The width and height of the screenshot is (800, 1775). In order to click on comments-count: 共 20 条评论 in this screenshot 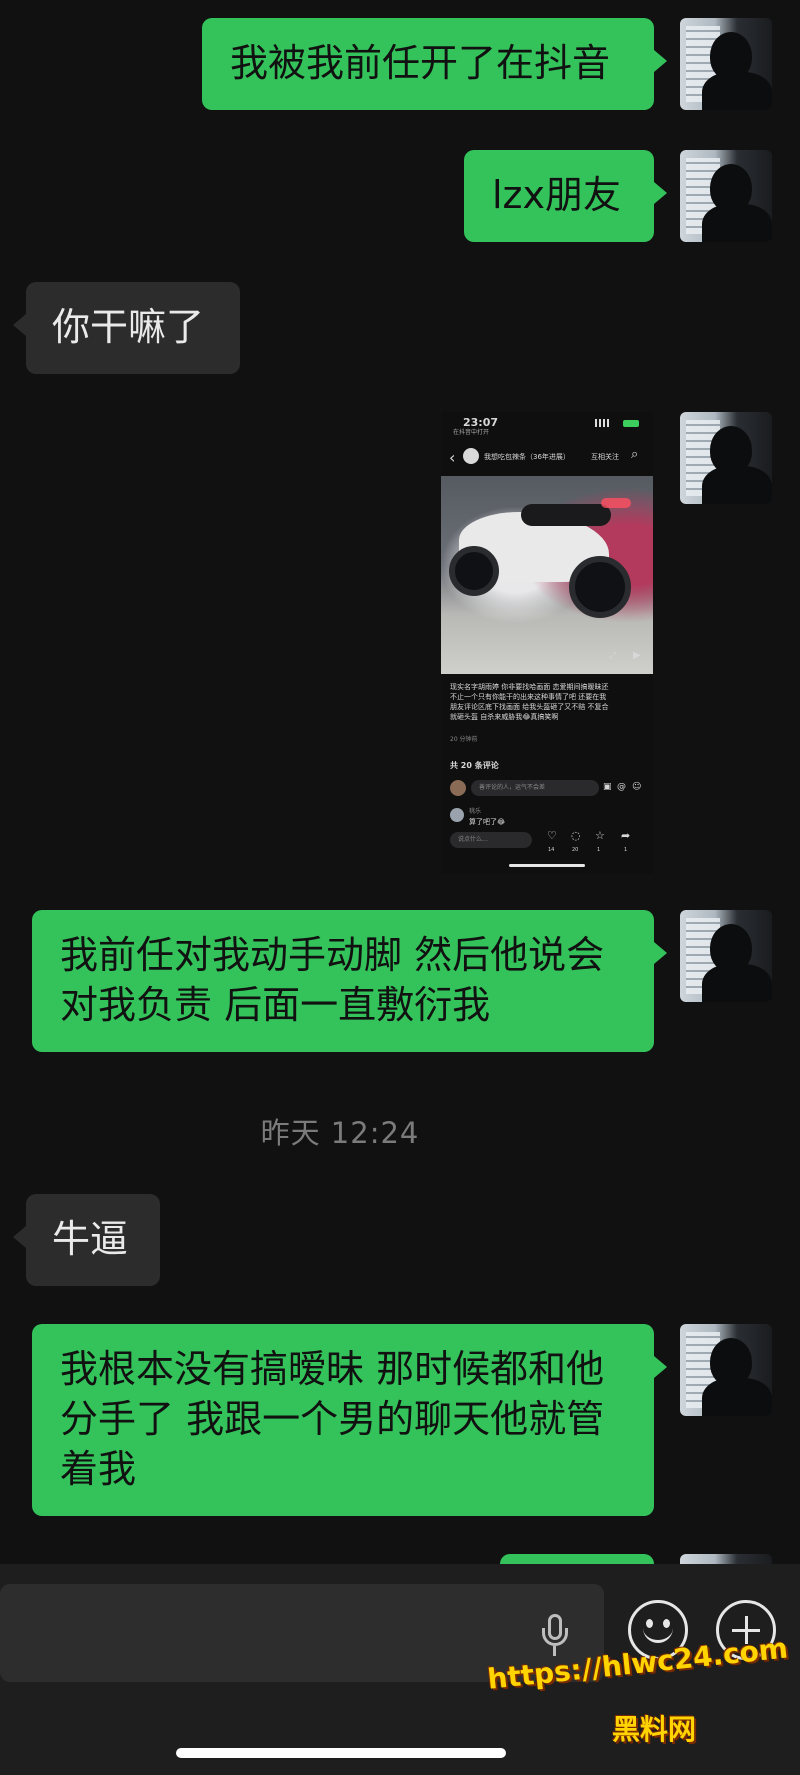, I will do `click(474, 765)`.